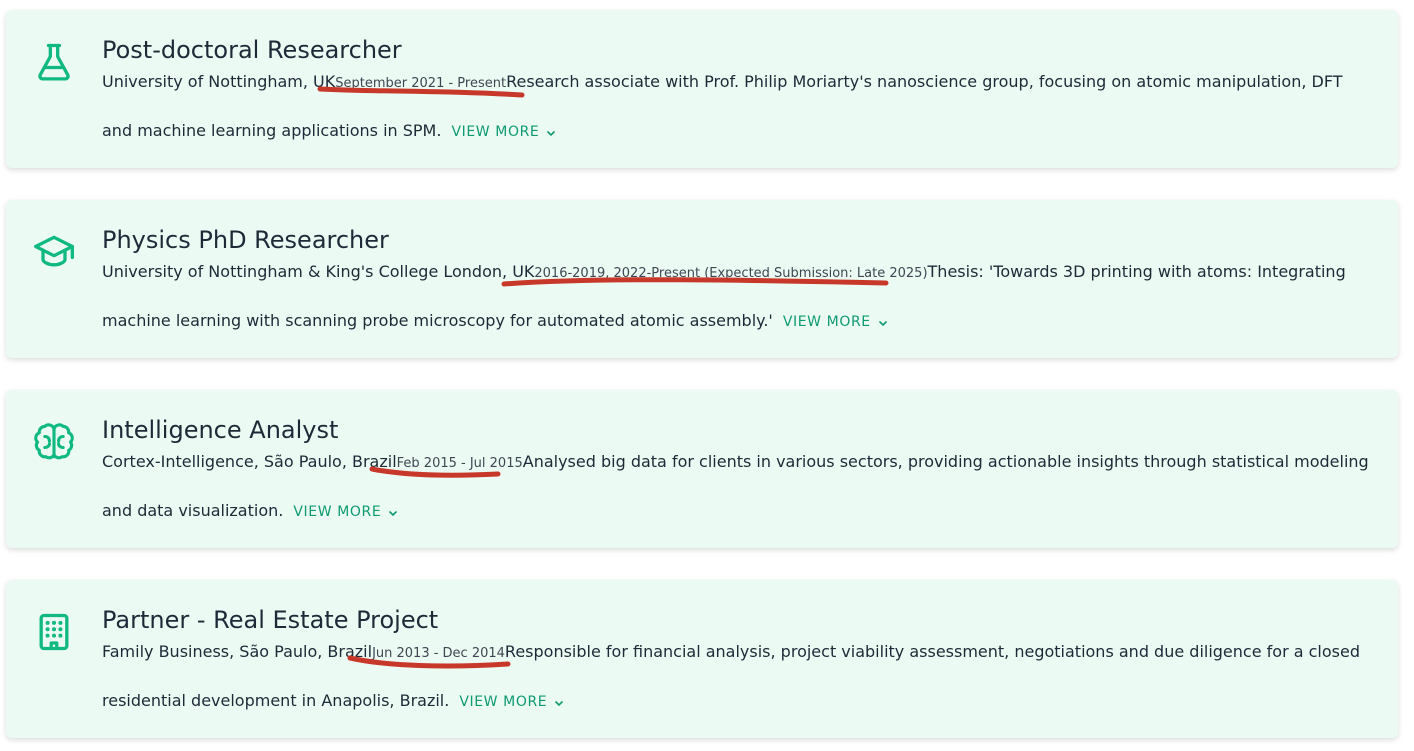  I want to click on organization: University of Nottingham, UK, so click(219, 81).